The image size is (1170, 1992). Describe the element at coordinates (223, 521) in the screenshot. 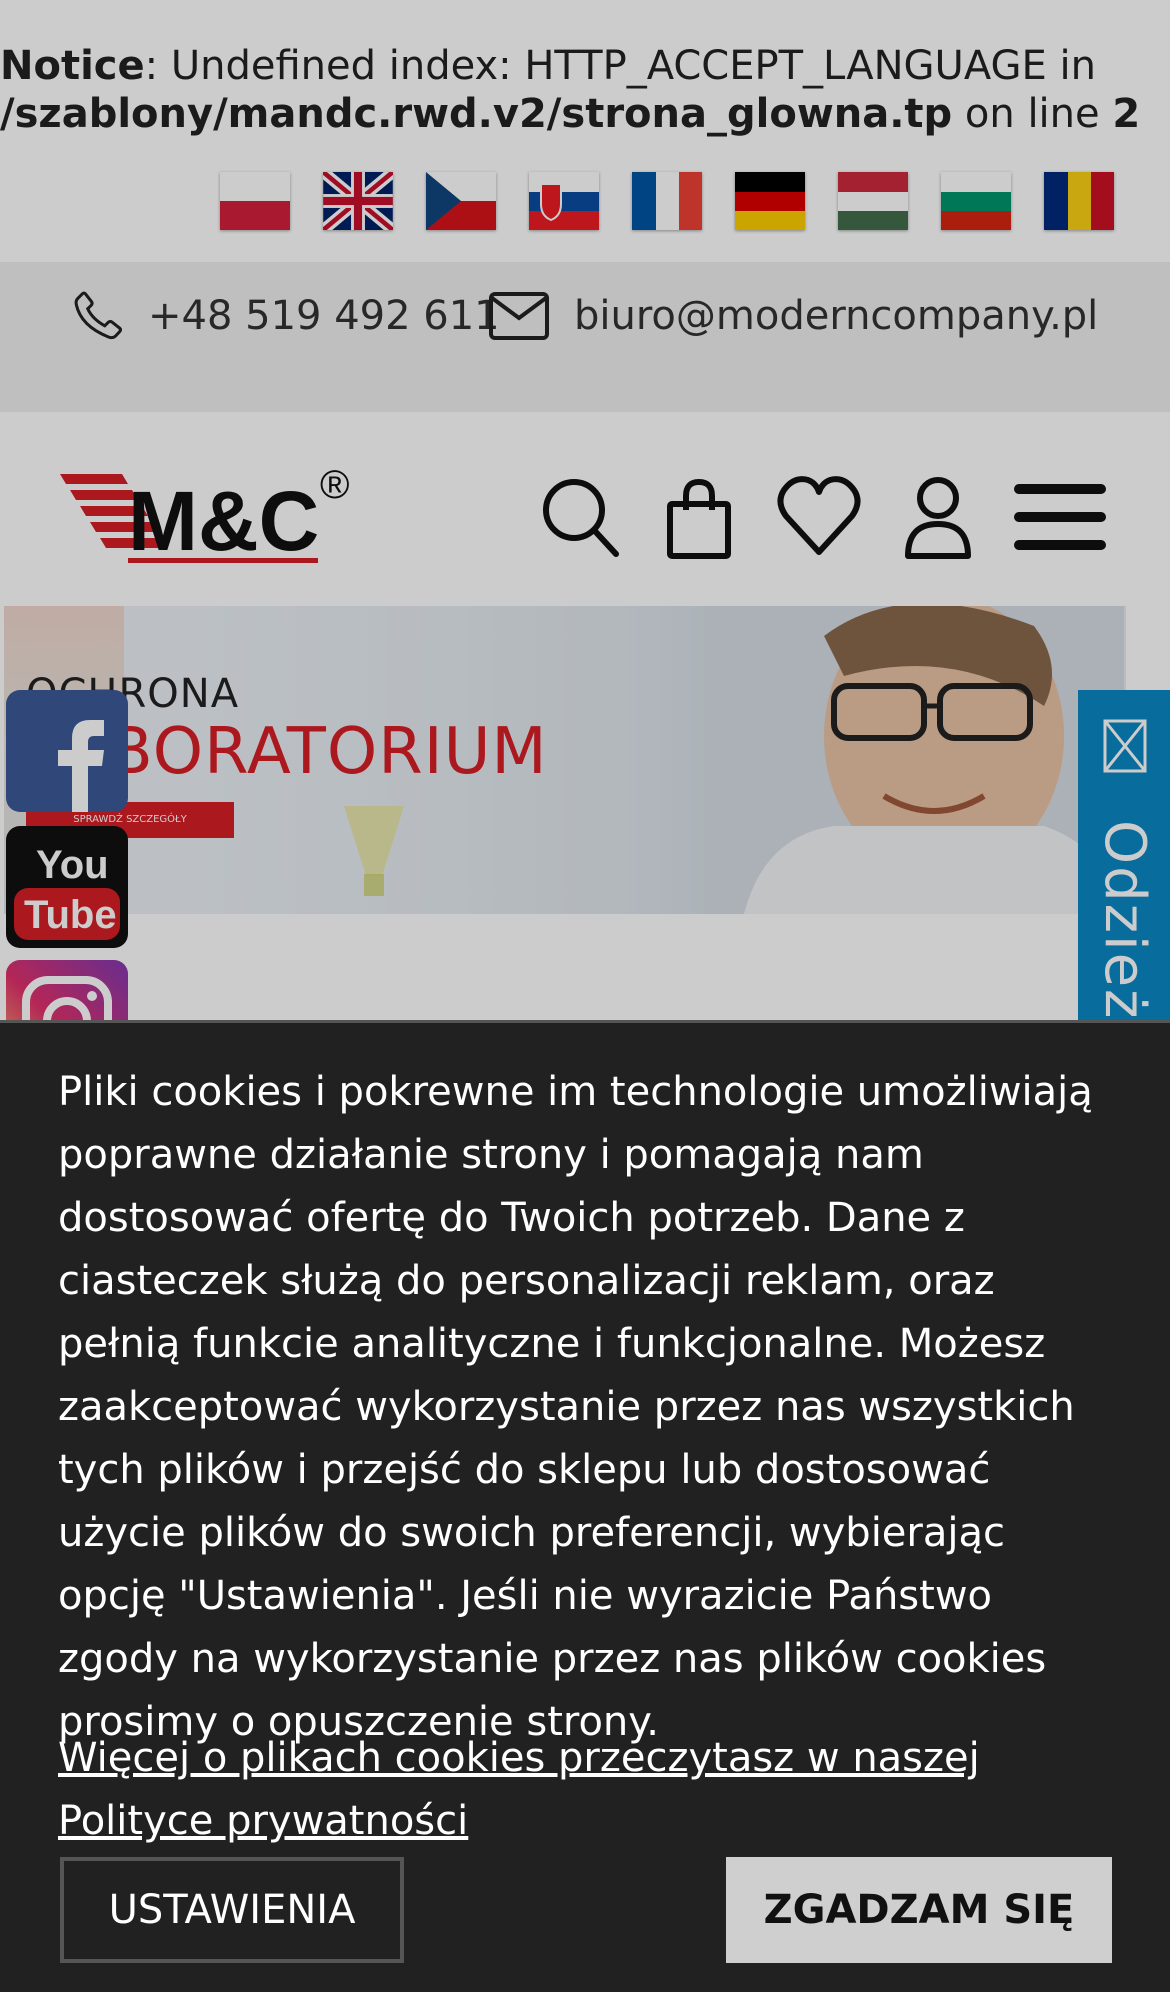

I see `logo-text: M&C` at that location.